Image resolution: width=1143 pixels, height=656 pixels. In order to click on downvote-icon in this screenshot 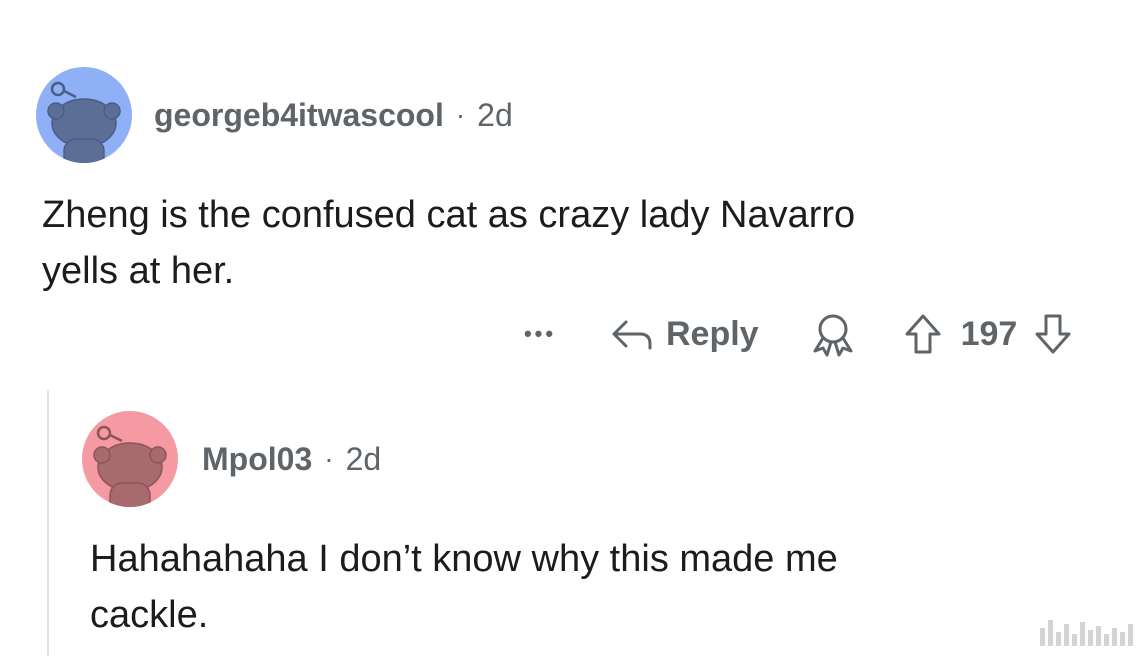, I will do `click(1053, 334)`.